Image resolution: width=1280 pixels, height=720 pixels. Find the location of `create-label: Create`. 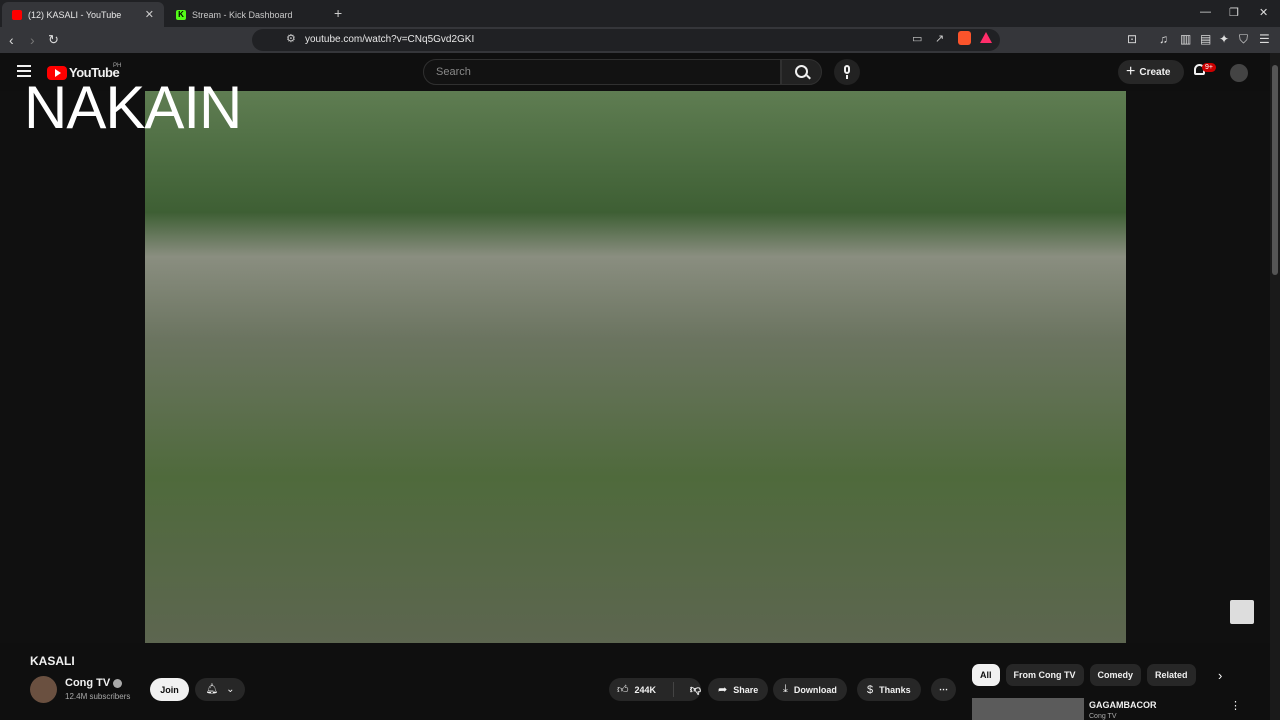

create-label: Create is located at coordinates (1155, 72).